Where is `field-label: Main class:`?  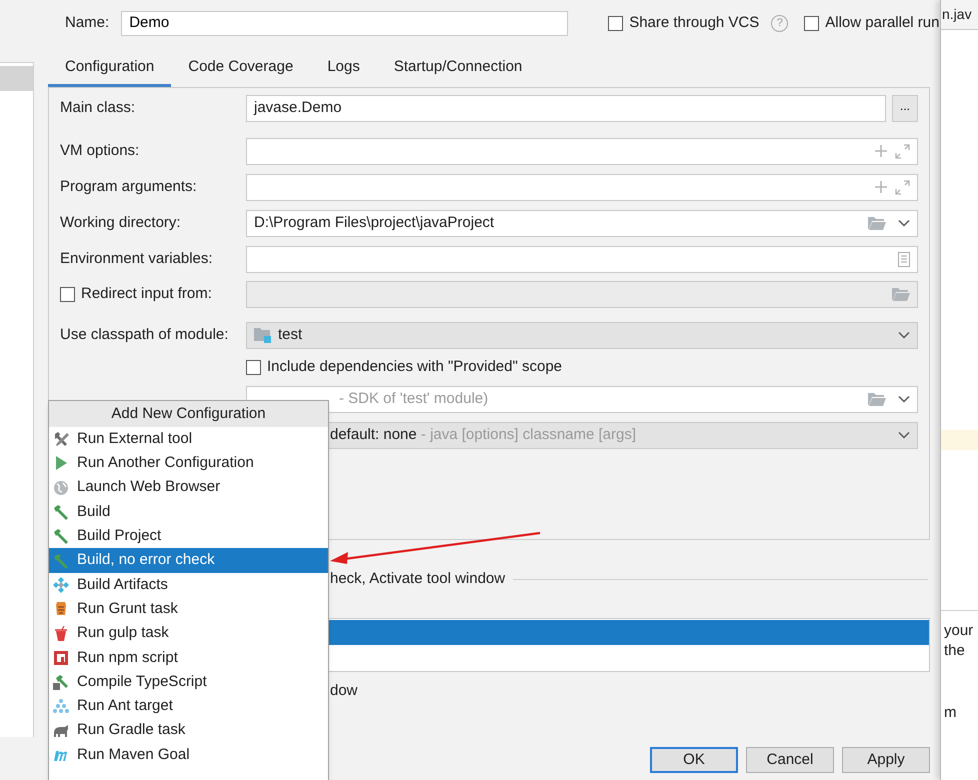
field-label: Main class: is located at coordinates (98, 108).